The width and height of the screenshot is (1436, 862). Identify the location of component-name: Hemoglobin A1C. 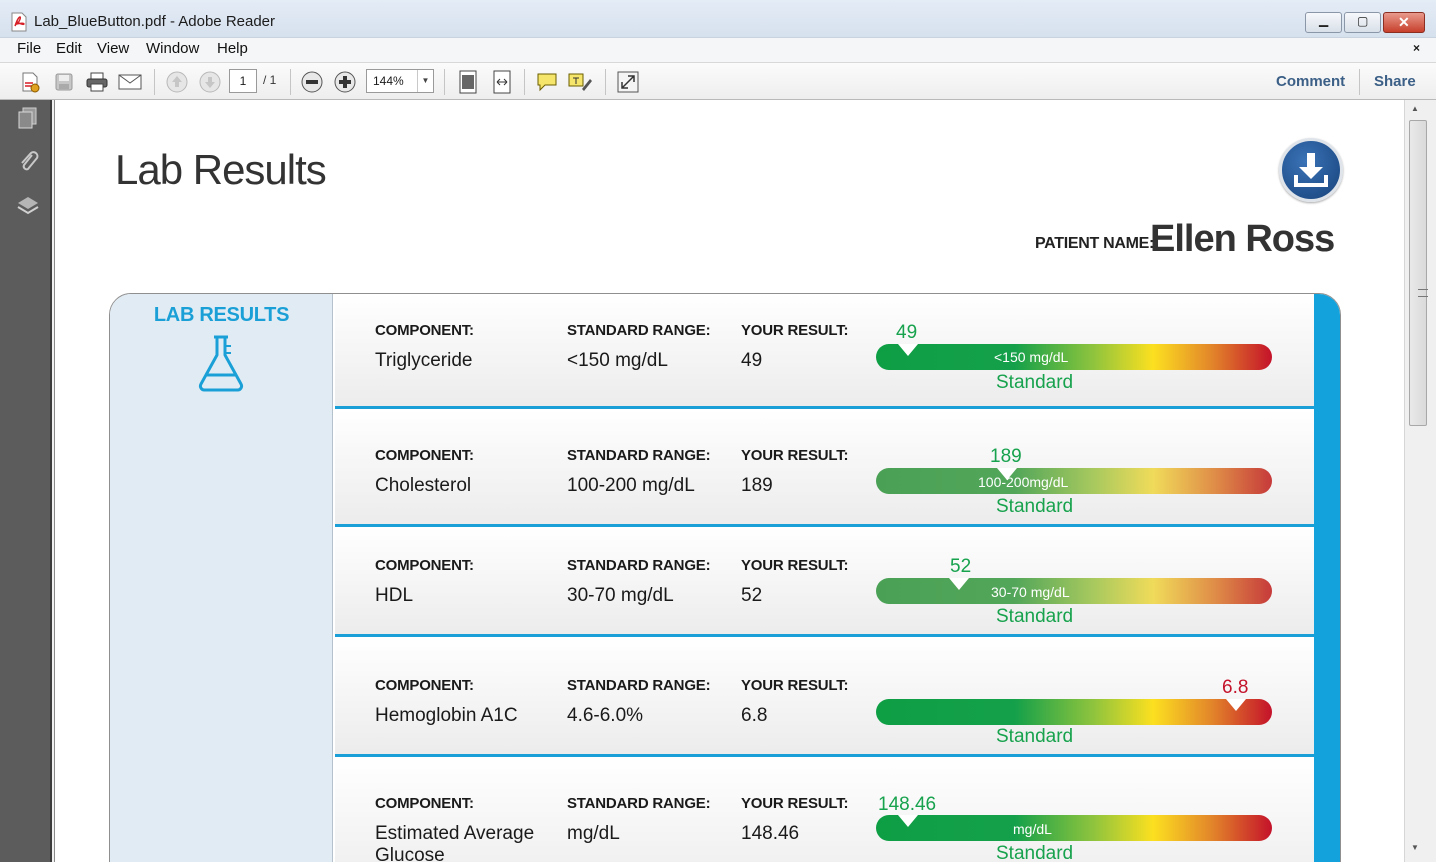
(446, 715).